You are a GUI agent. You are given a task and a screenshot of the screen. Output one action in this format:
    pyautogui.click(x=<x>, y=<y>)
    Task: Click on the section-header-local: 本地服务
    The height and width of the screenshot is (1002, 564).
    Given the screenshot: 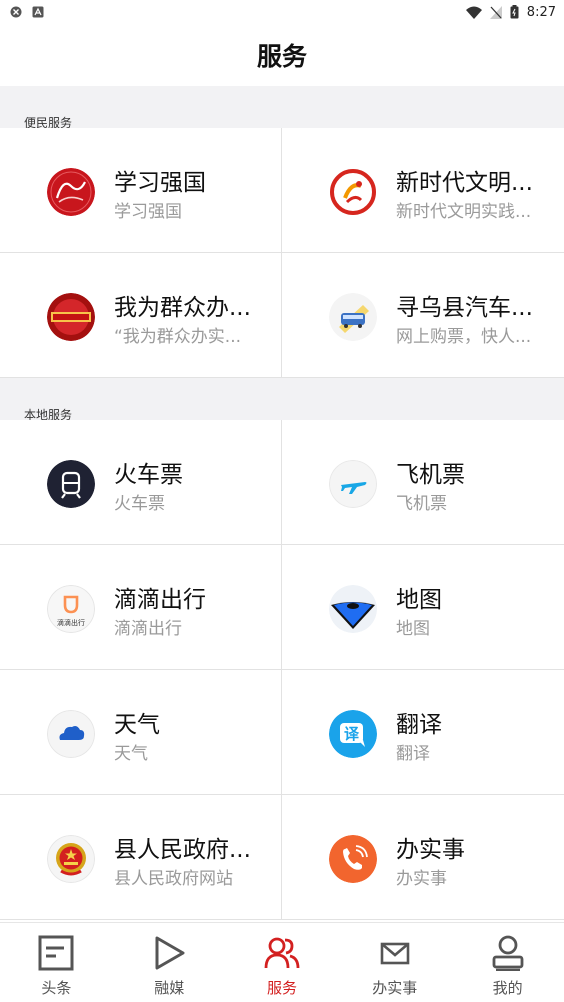 What is the action you would take?
    pyautogui.click(x=282, y=400)
    